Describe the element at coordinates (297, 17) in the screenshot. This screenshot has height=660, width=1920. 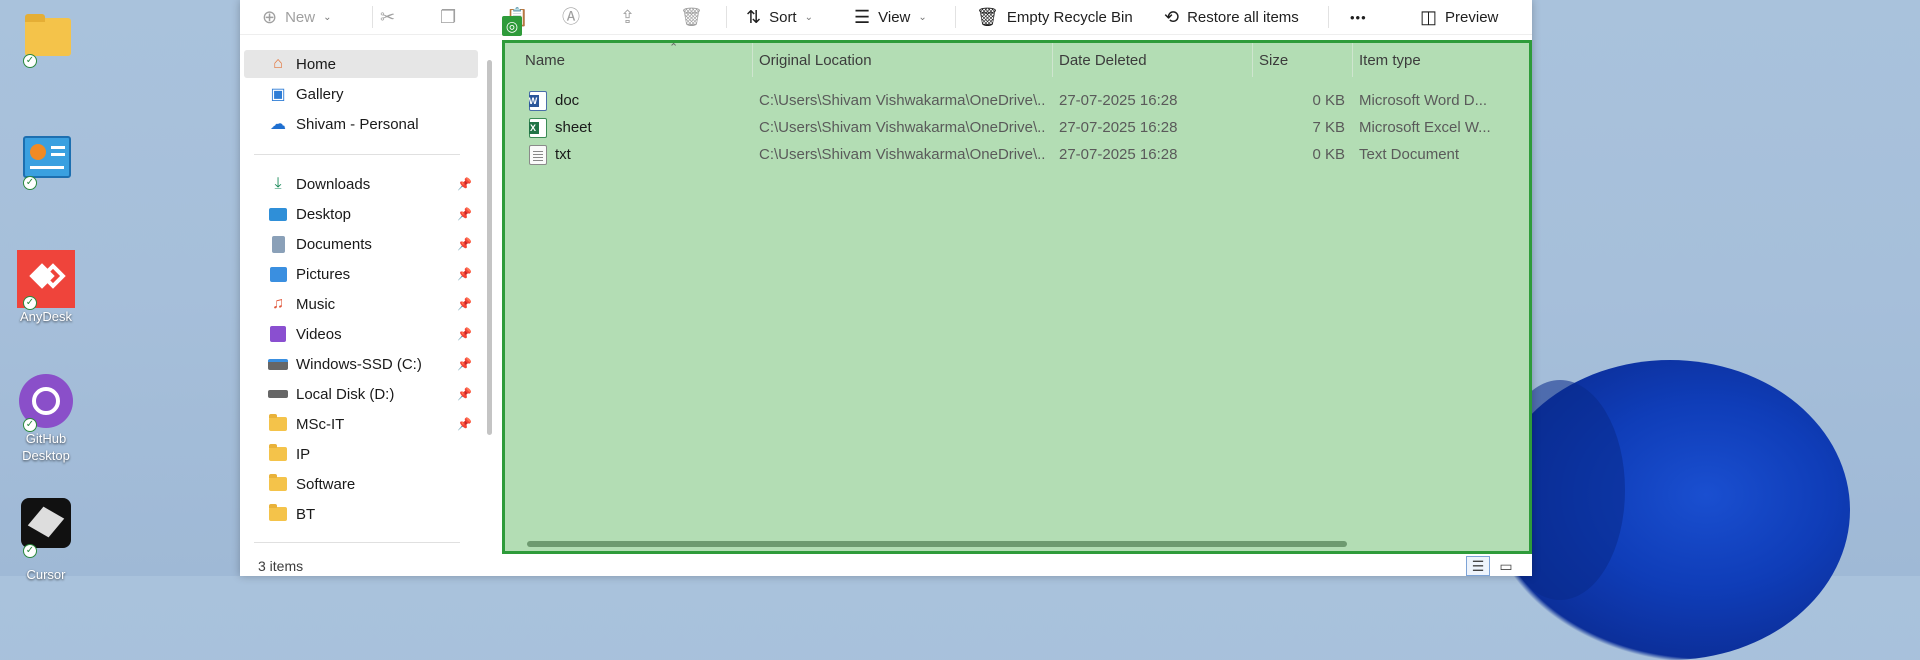
I see `new-button: ⊕ New ⌄` at that location.